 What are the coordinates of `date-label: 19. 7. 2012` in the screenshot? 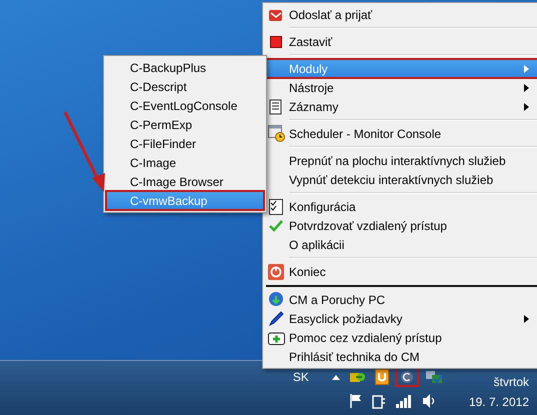 It's located at (498, 402).